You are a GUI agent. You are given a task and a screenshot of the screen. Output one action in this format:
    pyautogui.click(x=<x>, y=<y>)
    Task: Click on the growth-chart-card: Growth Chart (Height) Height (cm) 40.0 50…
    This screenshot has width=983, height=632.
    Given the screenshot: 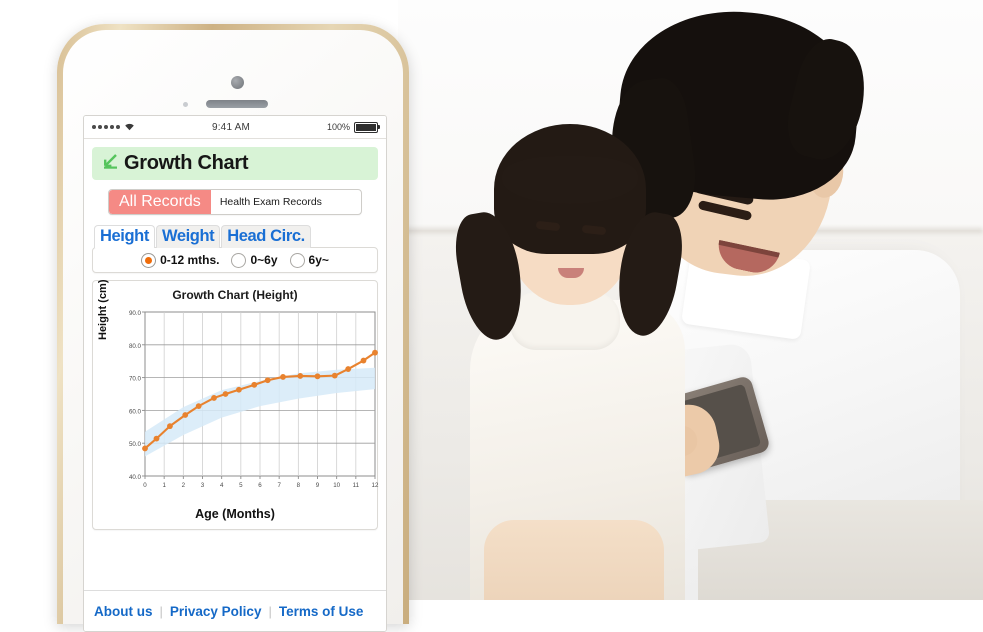 What is the action you would take?
    pyautogui.click(x=235, y=405)
    